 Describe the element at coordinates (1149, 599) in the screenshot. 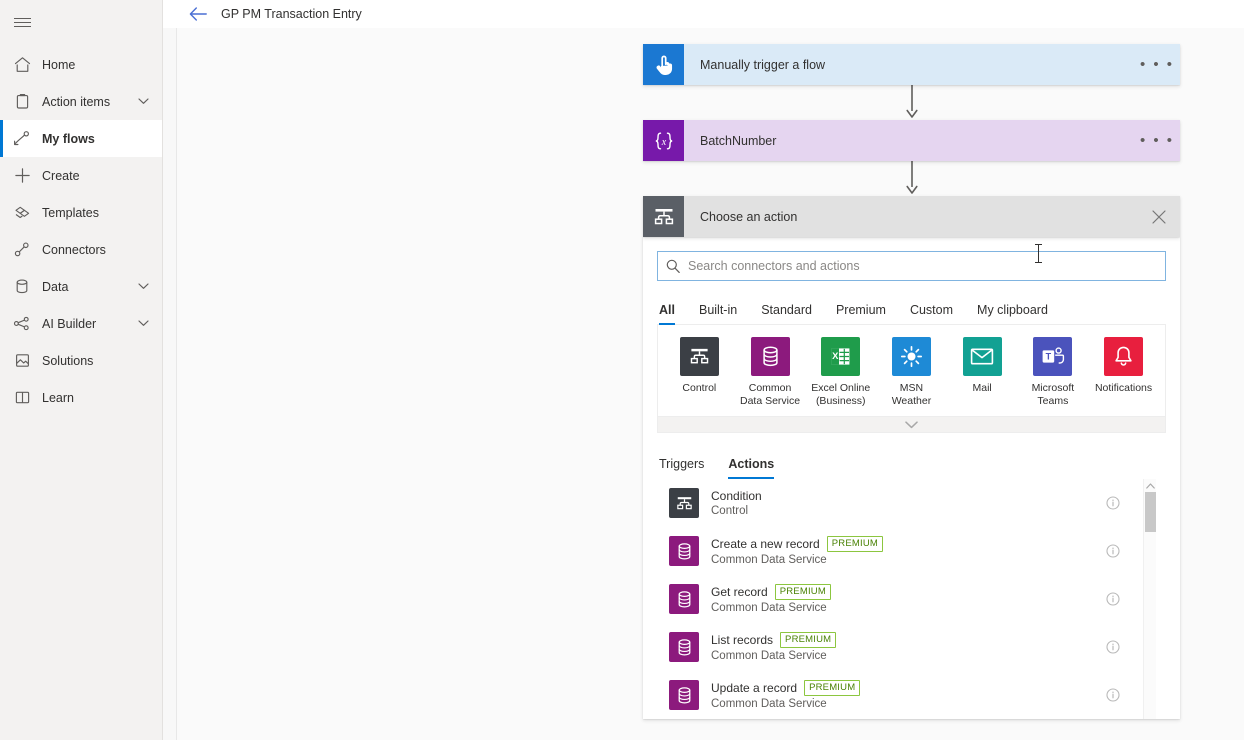

I see `results-scrollbar` at that location.